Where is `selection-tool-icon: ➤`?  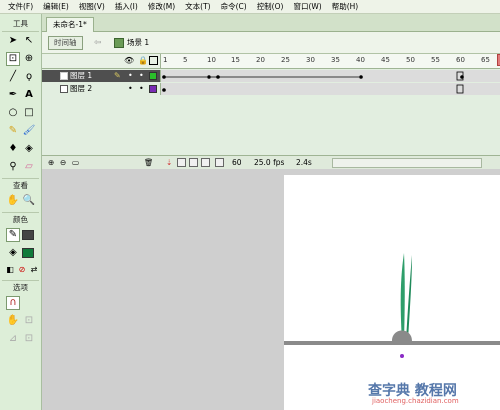 selection-tool-icon: ➤ is located at coordinates (13, 41).